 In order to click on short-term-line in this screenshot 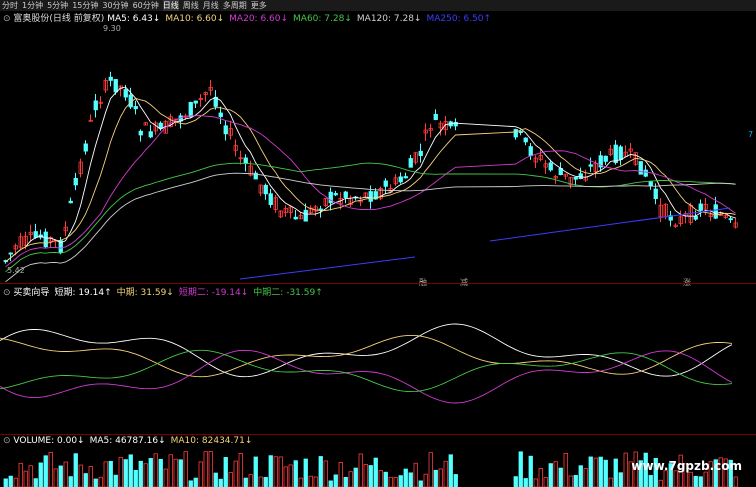, I will do `click(366, 350)`.